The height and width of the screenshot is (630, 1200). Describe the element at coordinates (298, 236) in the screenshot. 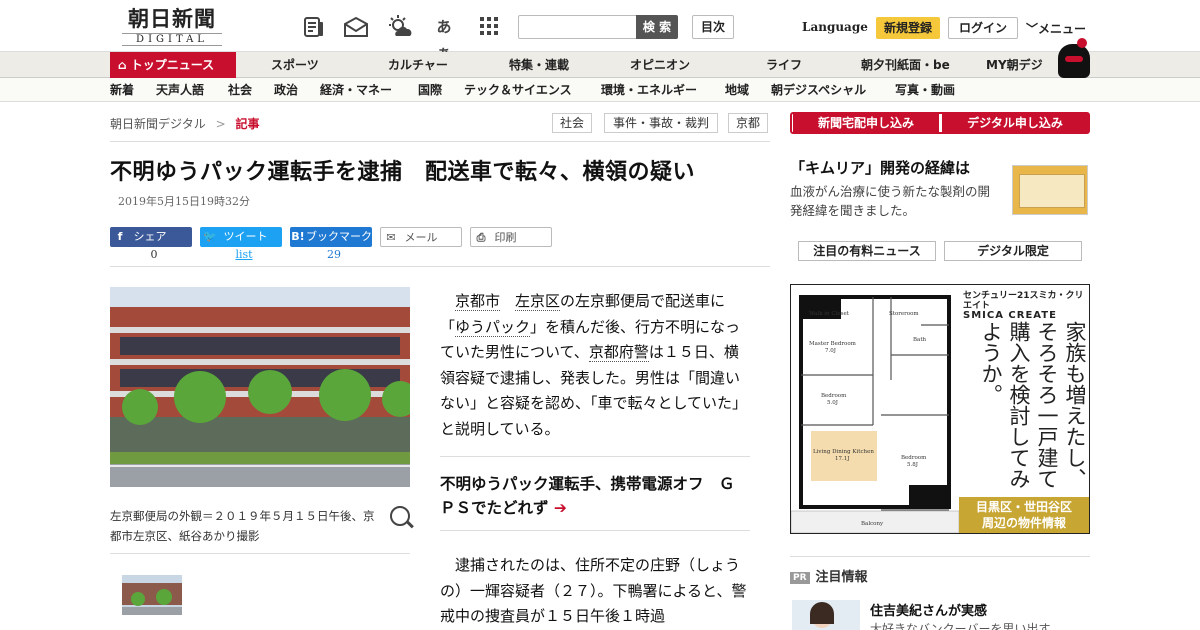

I see `hatena-icon: B!` at that location.